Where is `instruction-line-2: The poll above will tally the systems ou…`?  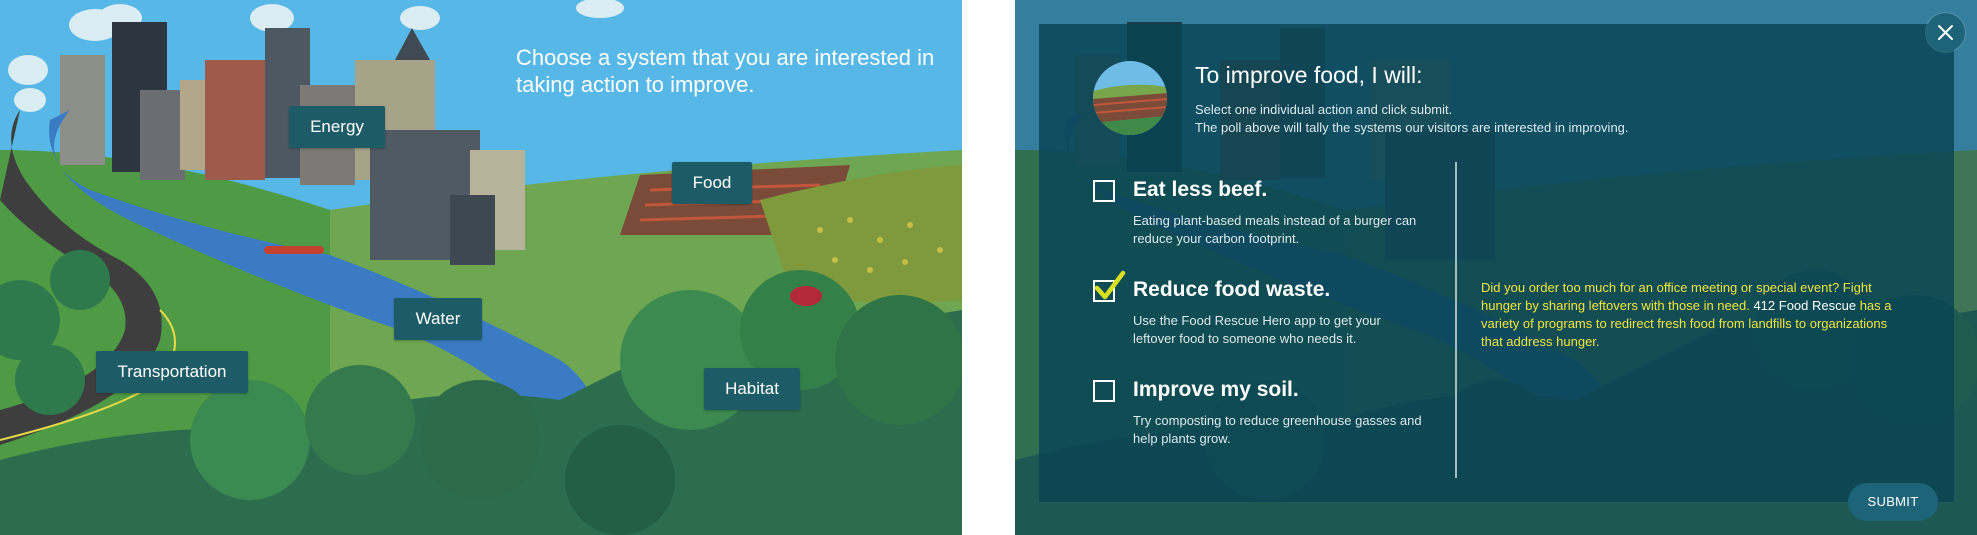 instruction-line-2: The poll above will tally the systems ou… is located at coordinates (1412, 127).